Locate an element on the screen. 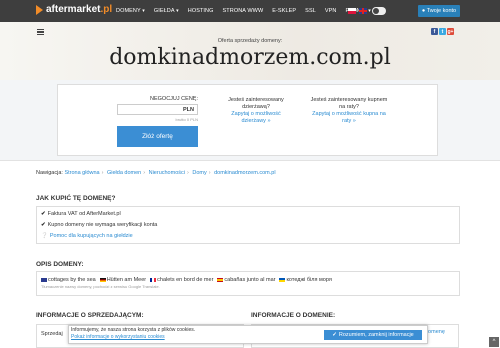 The height and width of the screenshot is (348, 500). breadcrumb-item: Strona główna is located at coordinates (81, 173).